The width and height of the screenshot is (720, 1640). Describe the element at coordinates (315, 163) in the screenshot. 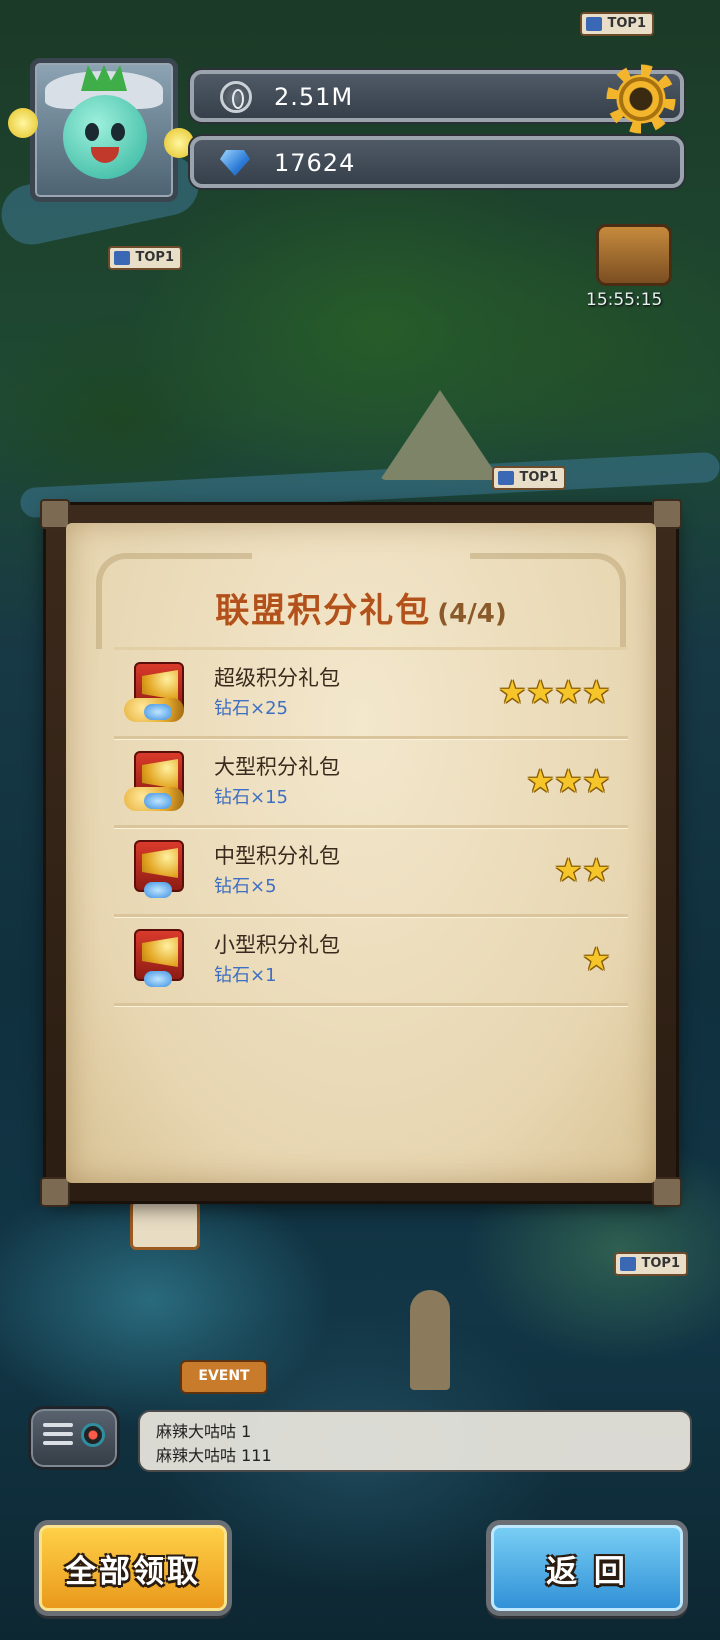

I see `gems-value: 17624` at that location.